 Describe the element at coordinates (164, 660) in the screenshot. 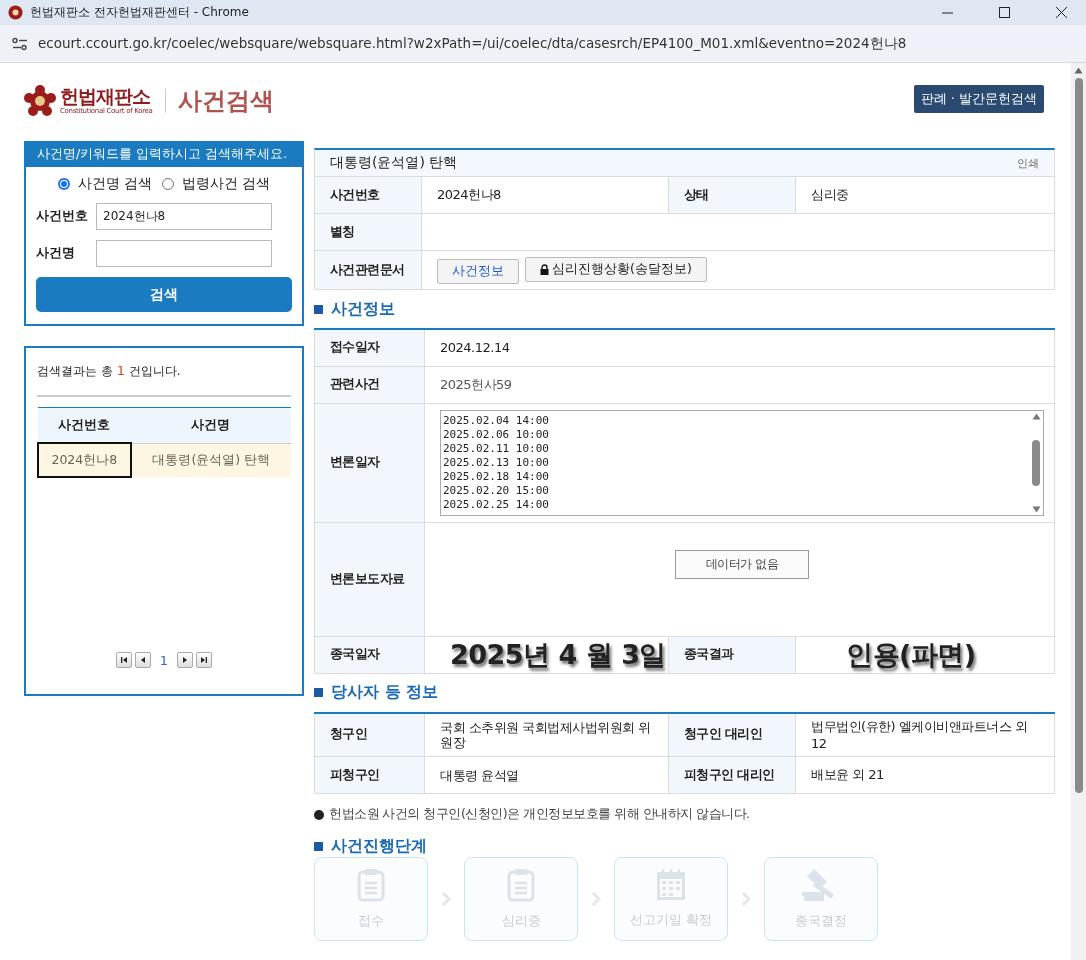

I see `page-number: 1` at that location.